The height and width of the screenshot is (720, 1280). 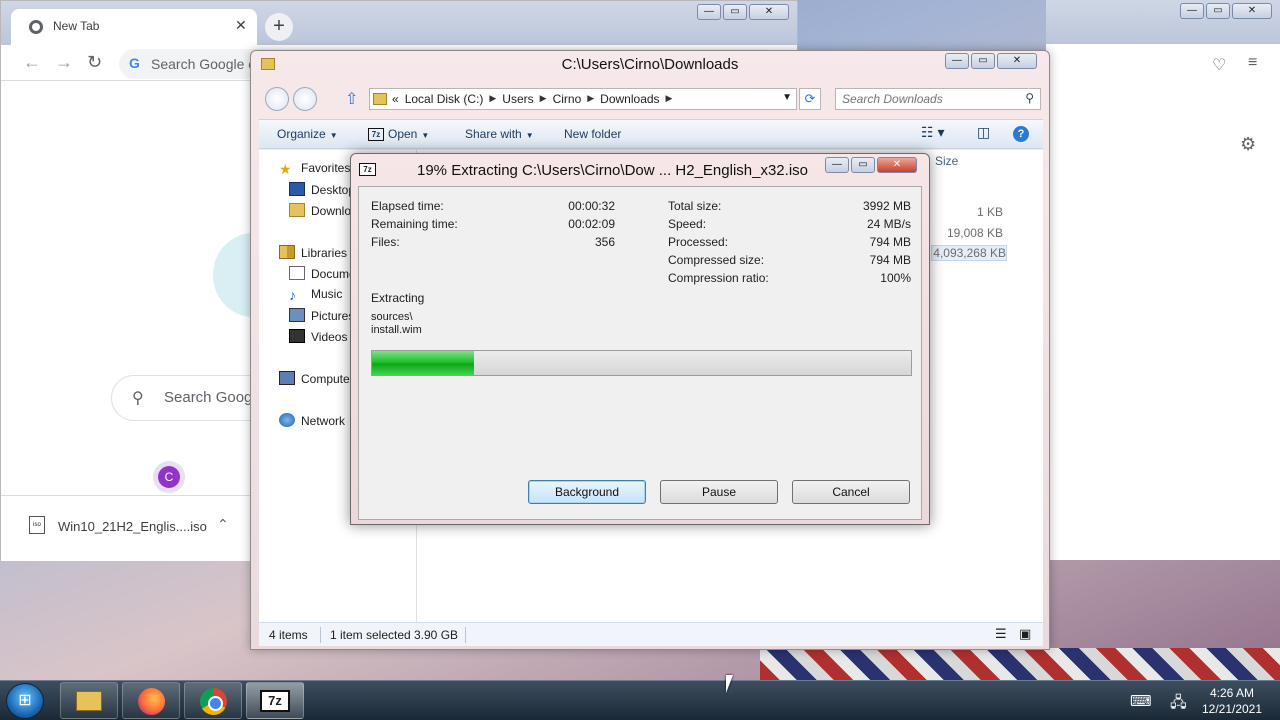 What do you see at coordinates (888, 224) in the screenshot?
I see `stat-value-speed: 24 MB/s` at bounding box center [888, 224].